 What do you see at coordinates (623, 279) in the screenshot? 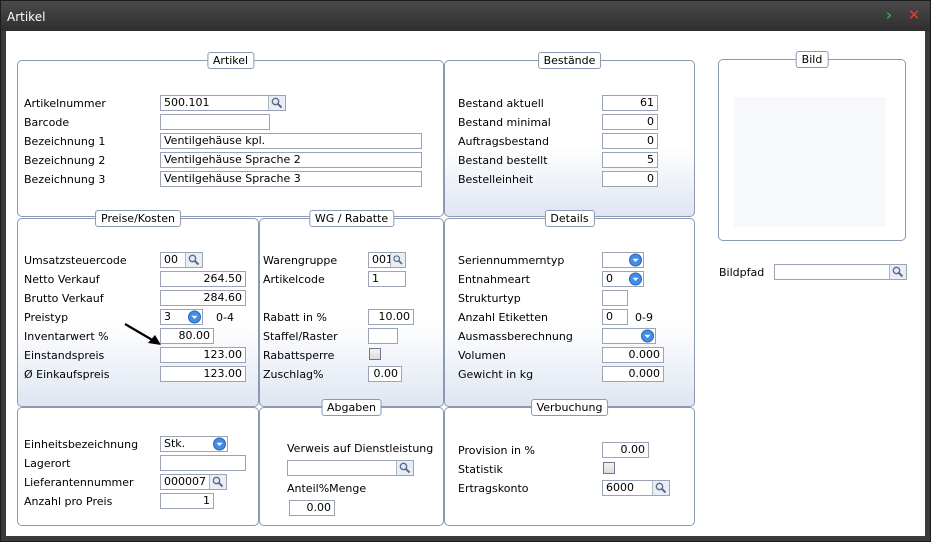
I see `entnahmeart-combo: 0` at bounding box center [623, 279].